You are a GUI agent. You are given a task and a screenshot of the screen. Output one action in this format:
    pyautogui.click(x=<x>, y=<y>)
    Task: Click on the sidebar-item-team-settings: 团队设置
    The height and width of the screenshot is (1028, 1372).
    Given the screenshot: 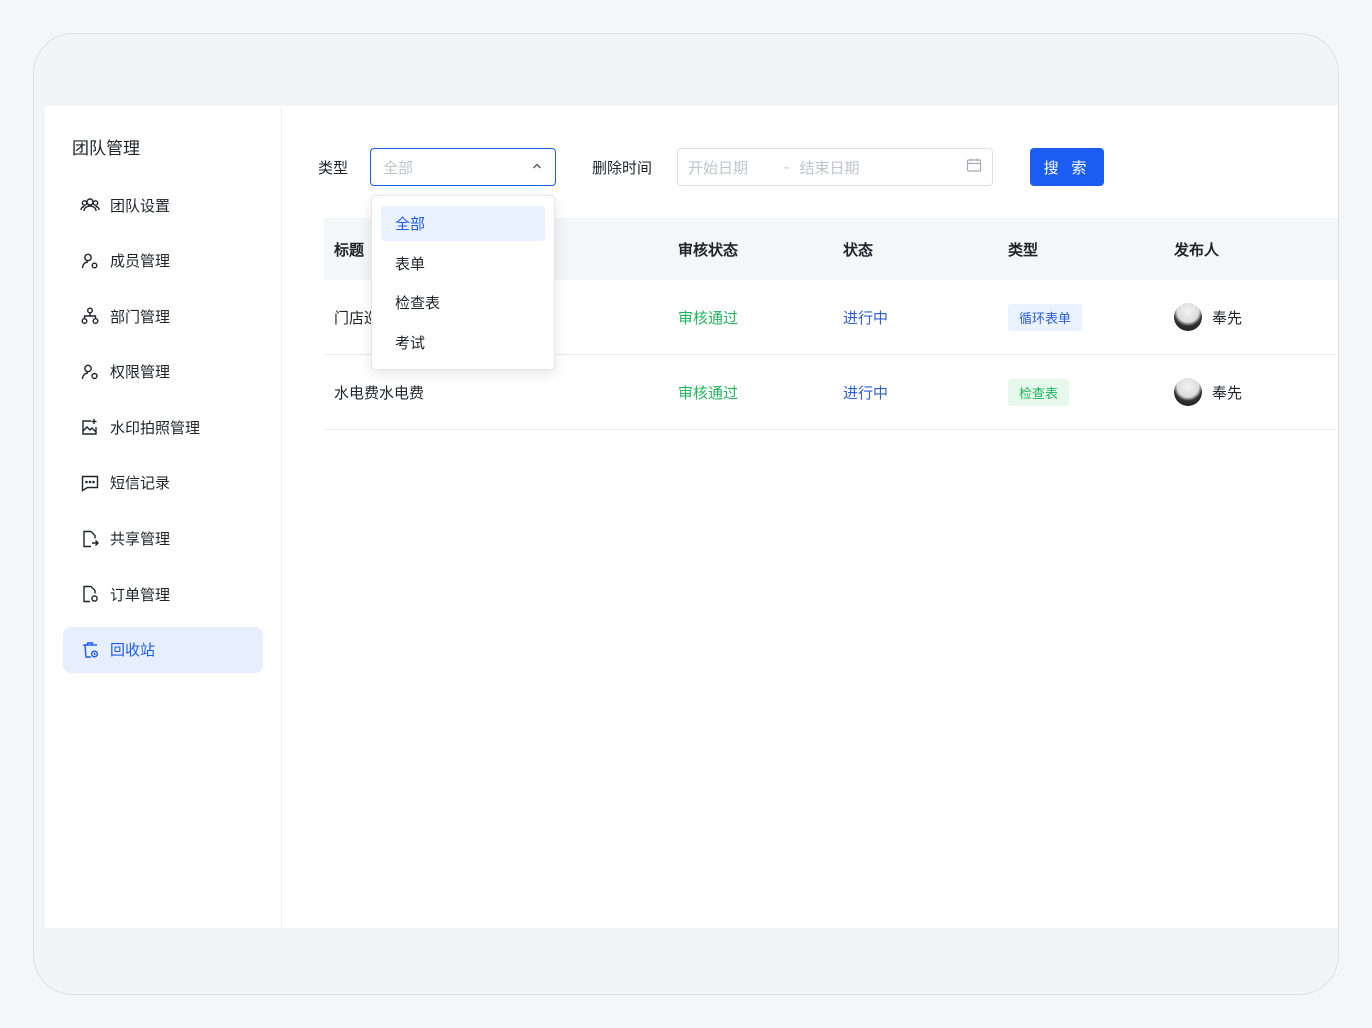 What is the action you would take?
    pyautogui.click(x=163, y=205)
    